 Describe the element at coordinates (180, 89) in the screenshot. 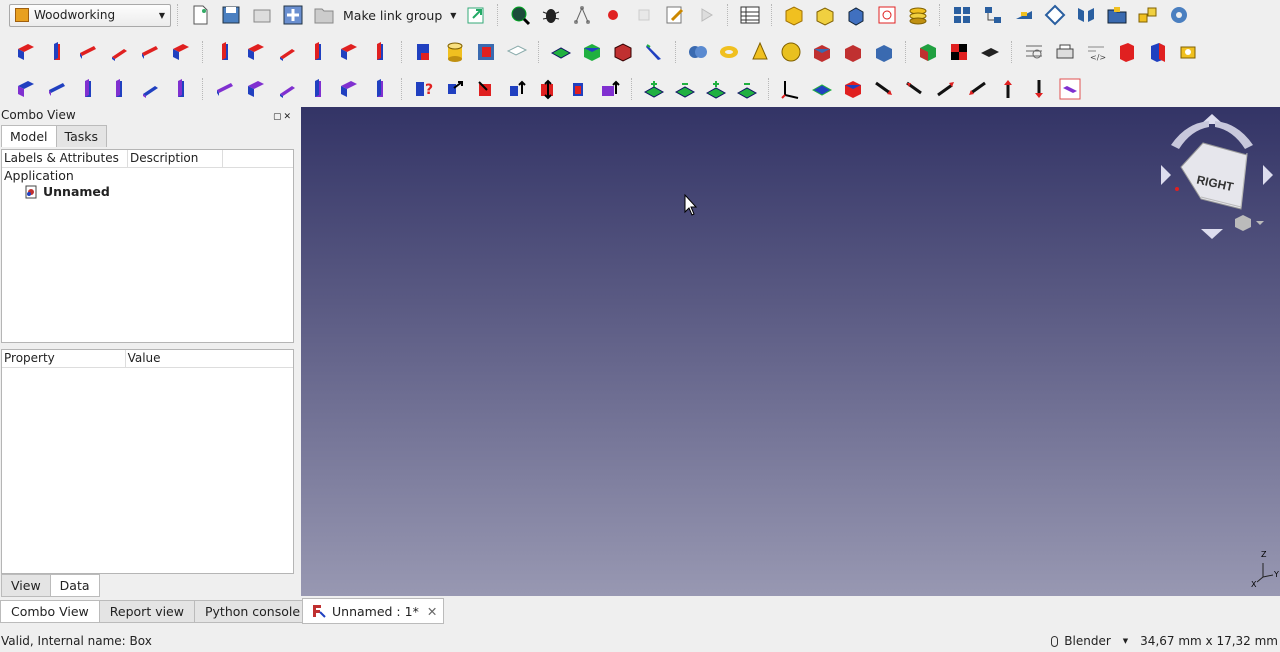

I see `thin-upright-icon` at that location.